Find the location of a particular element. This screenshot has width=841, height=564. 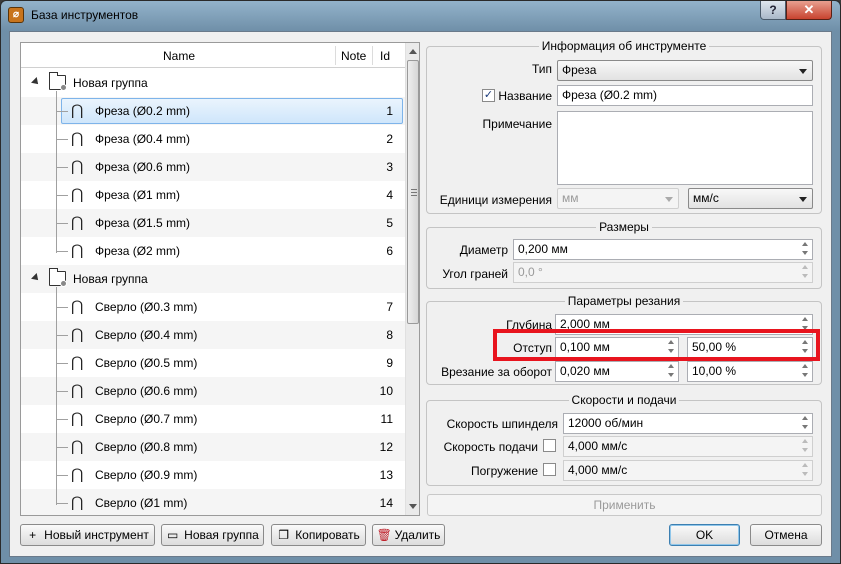

note-textarea is located at coordinates (685, 148).